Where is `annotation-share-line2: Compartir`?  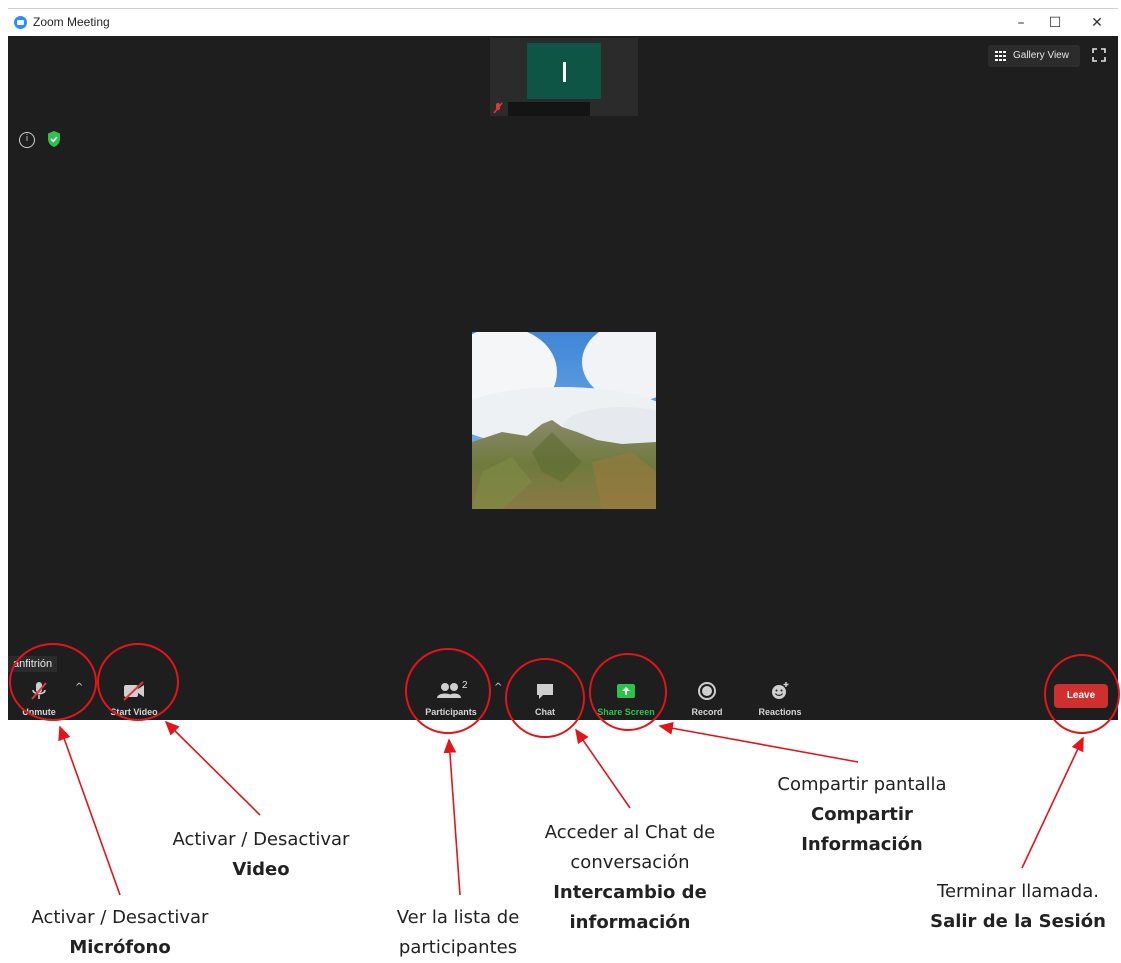 annotation-share-line2: Compartir is located at coordinates (862, 814).